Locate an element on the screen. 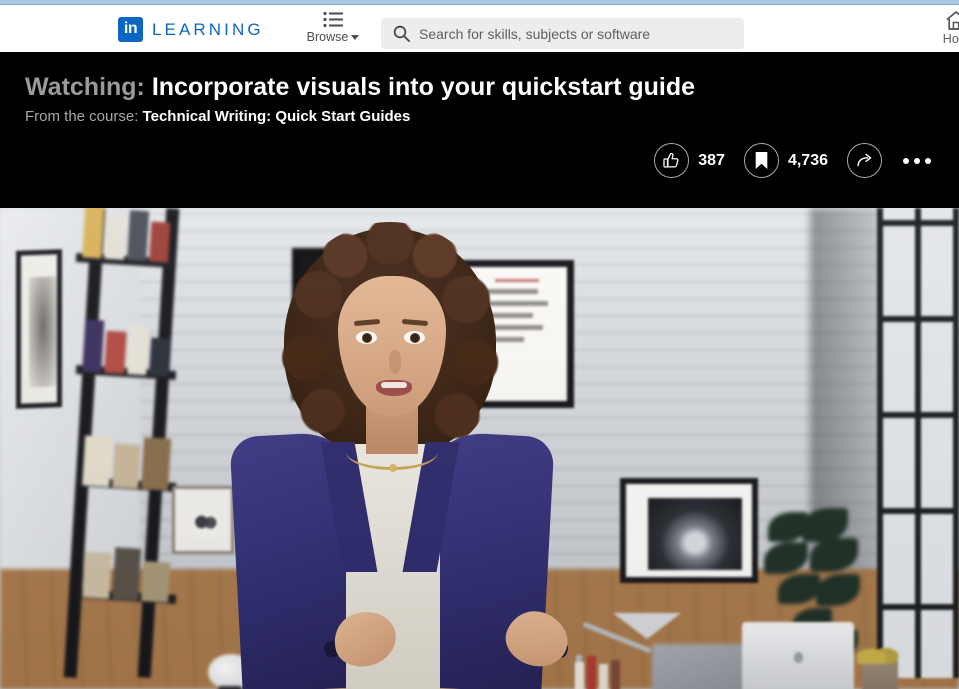 The width and height of the screenshot is (959, 689). small-framed-picture is located at coordinates (203, 520).